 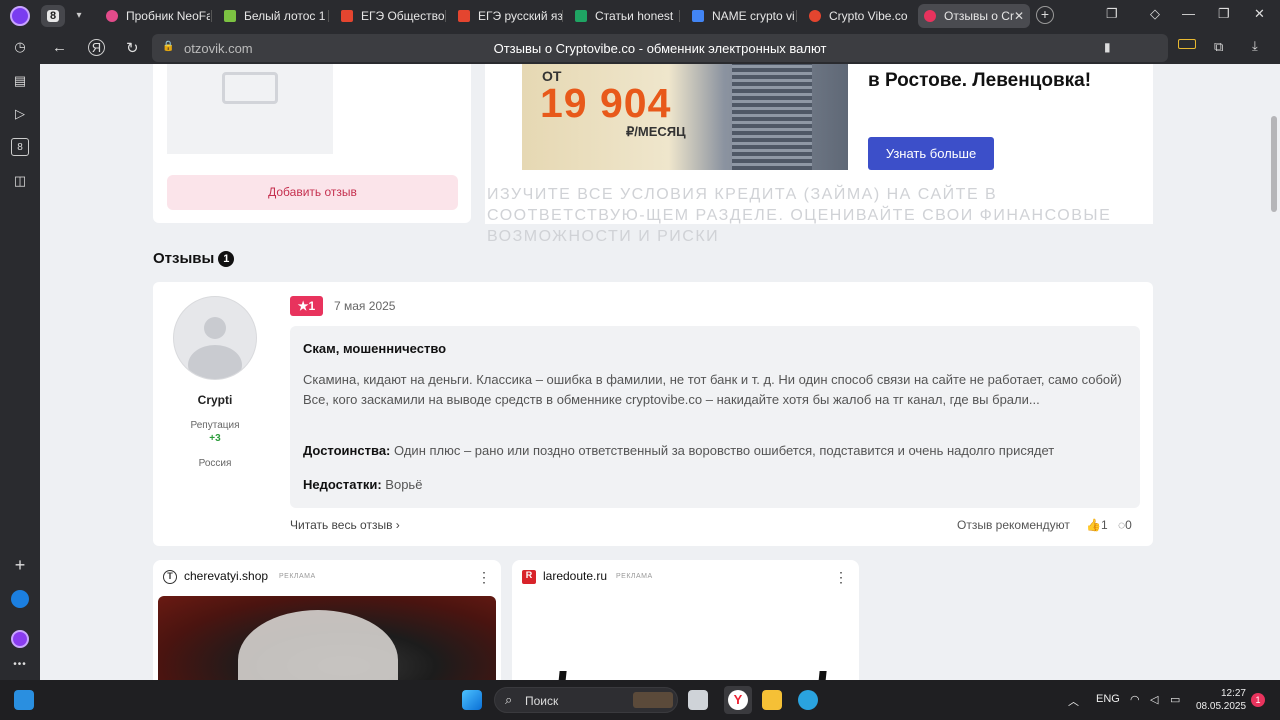 What do you see at coordinates (606, 103) in the screenshot?
I see `ad-price: 19 904` at bounding box center [606, 103].